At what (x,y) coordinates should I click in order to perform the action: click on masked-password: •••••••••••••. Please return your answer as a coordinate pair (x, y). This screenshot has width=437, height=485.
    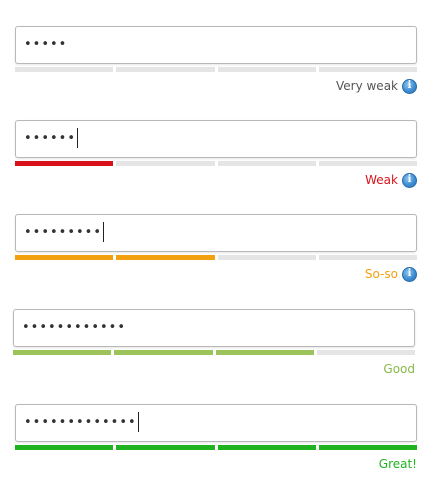
    Looking at the image, I should click on (80, 422).